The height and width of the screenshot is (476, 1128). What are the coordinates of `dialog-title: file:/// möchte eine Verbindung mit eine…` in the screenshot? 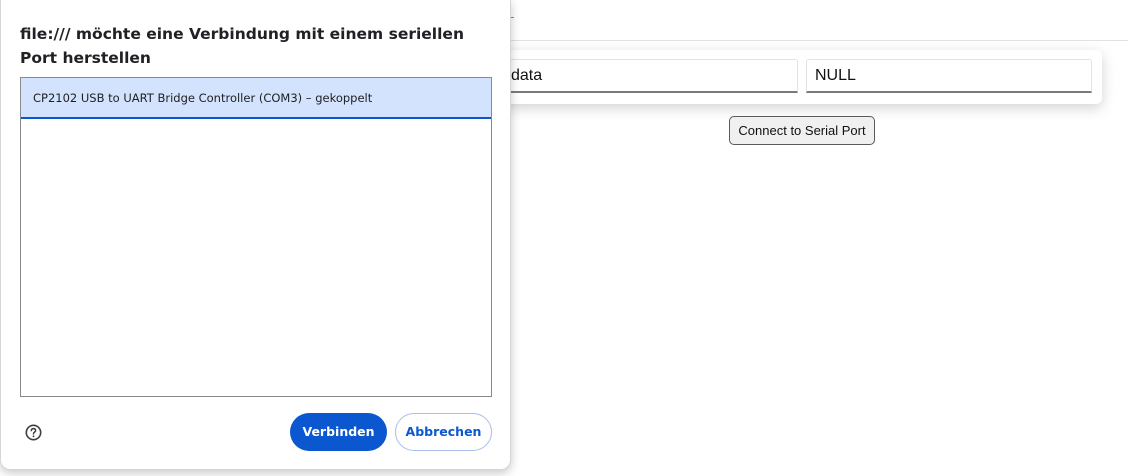 It's located at (242, 46).